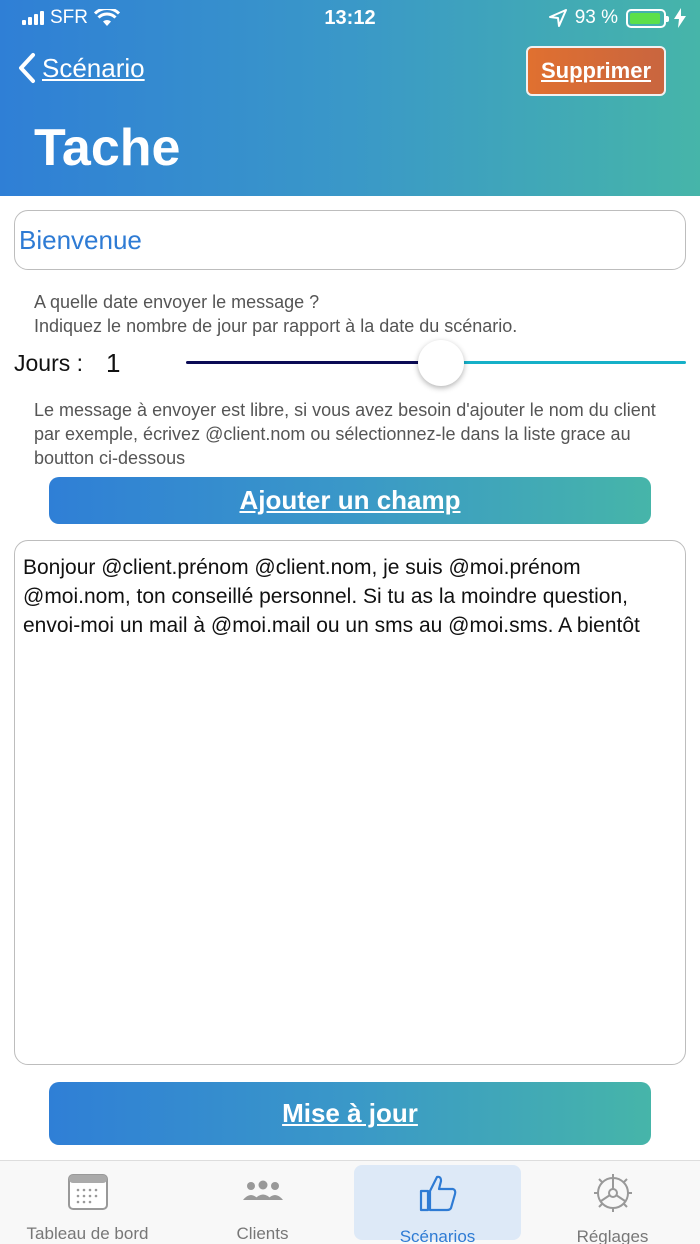 The width and height of the screenshot is (700, 1244). Describe the element at coordinates (437, 1235) in the screenshot. I see `tab-label: Scénarios` at that location.